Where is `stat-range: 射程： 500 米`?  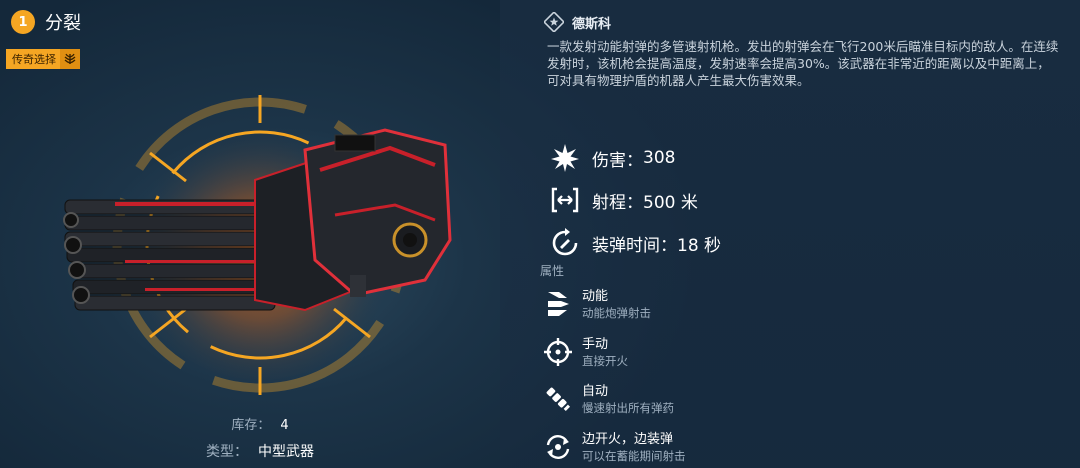
stat-range: 射程： 500 米 is located at coordinates (623, 200).